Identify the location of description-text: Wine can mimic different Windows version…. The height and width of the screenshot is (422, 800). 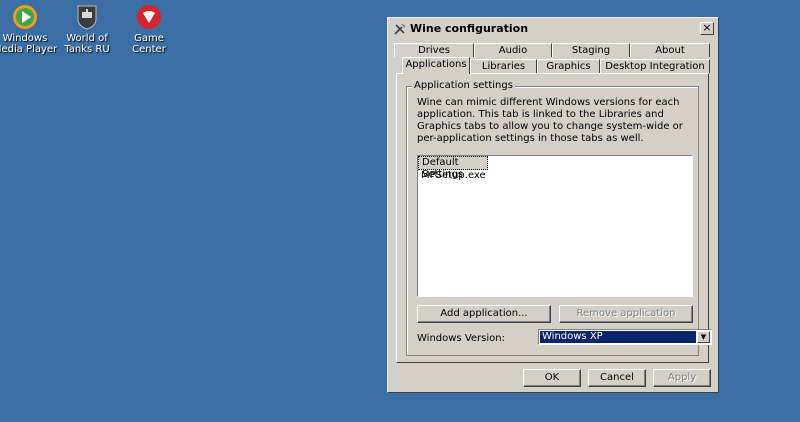
(550, 120).